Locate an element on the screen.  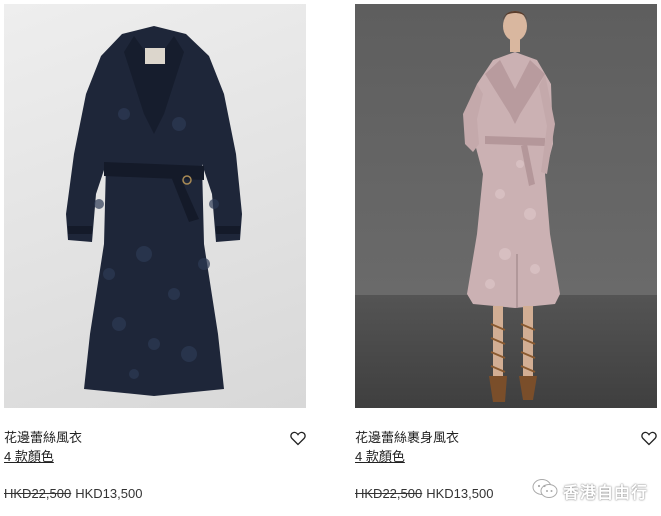
watermark: 香港自由行 is located at coordinates (590, 491).